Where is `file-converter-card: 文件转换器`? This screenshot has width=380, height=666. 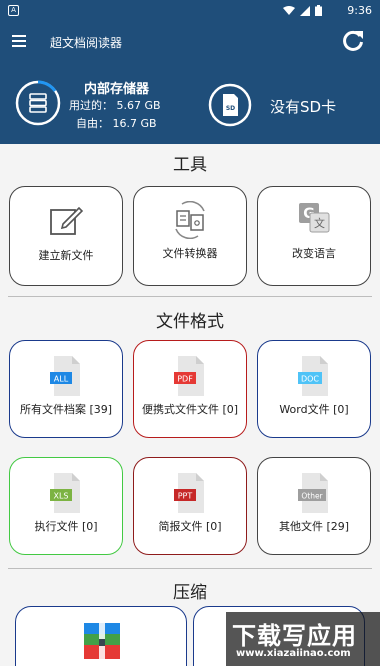
file-converter-card: 文件转换器 is located at coordinates (190, 236).